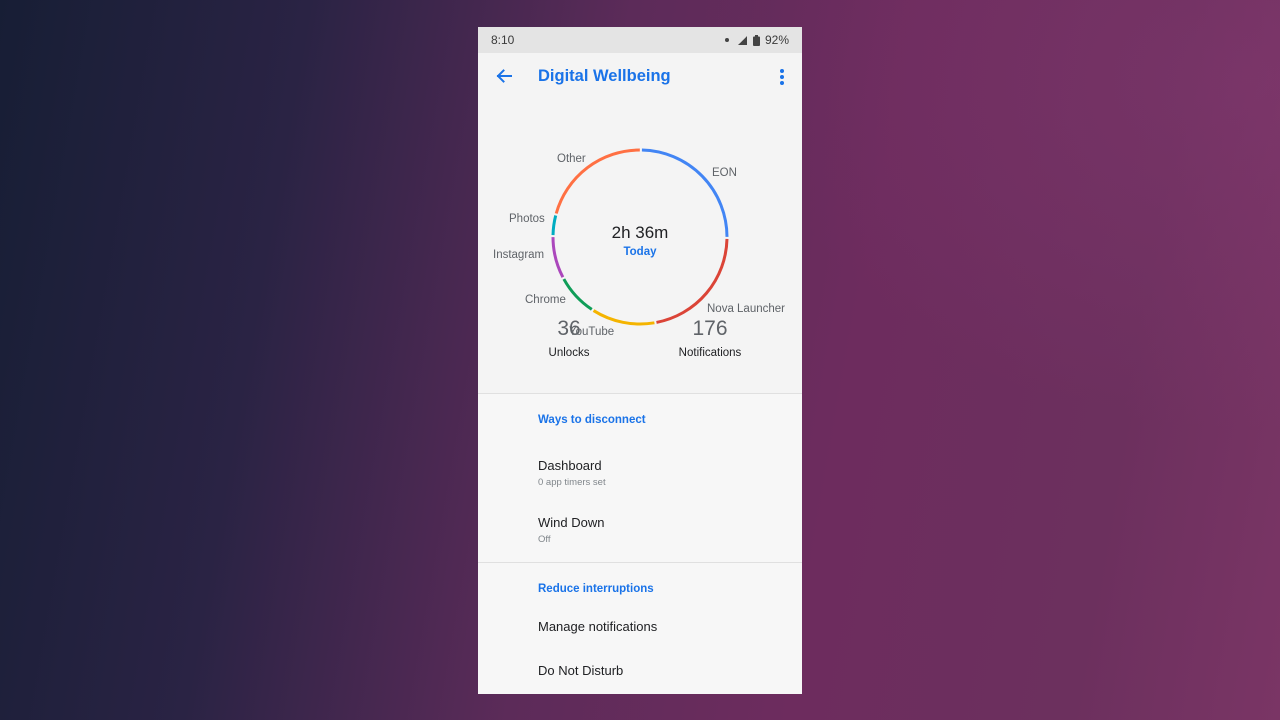 This screenshot has height=720, width=1280. I want to click on segment-label-instagram: Instagram, so click(519, 255).